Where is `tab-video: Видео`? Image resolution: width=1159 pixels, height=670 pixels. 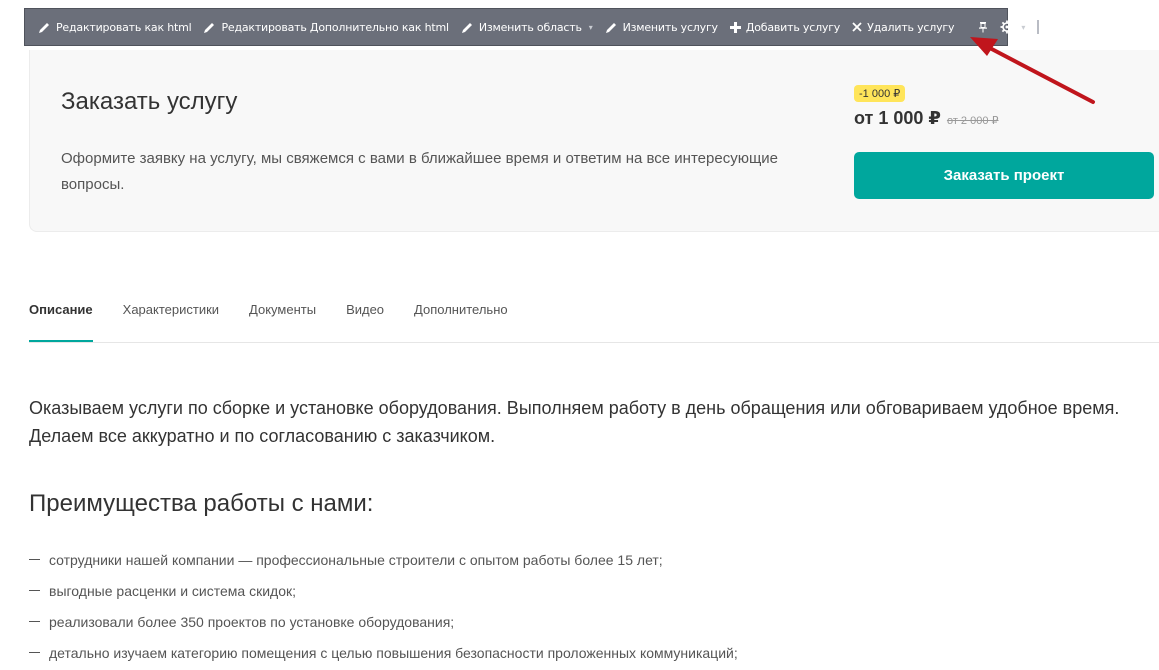 tab-video: Видео is located at coordinates (365, 310).